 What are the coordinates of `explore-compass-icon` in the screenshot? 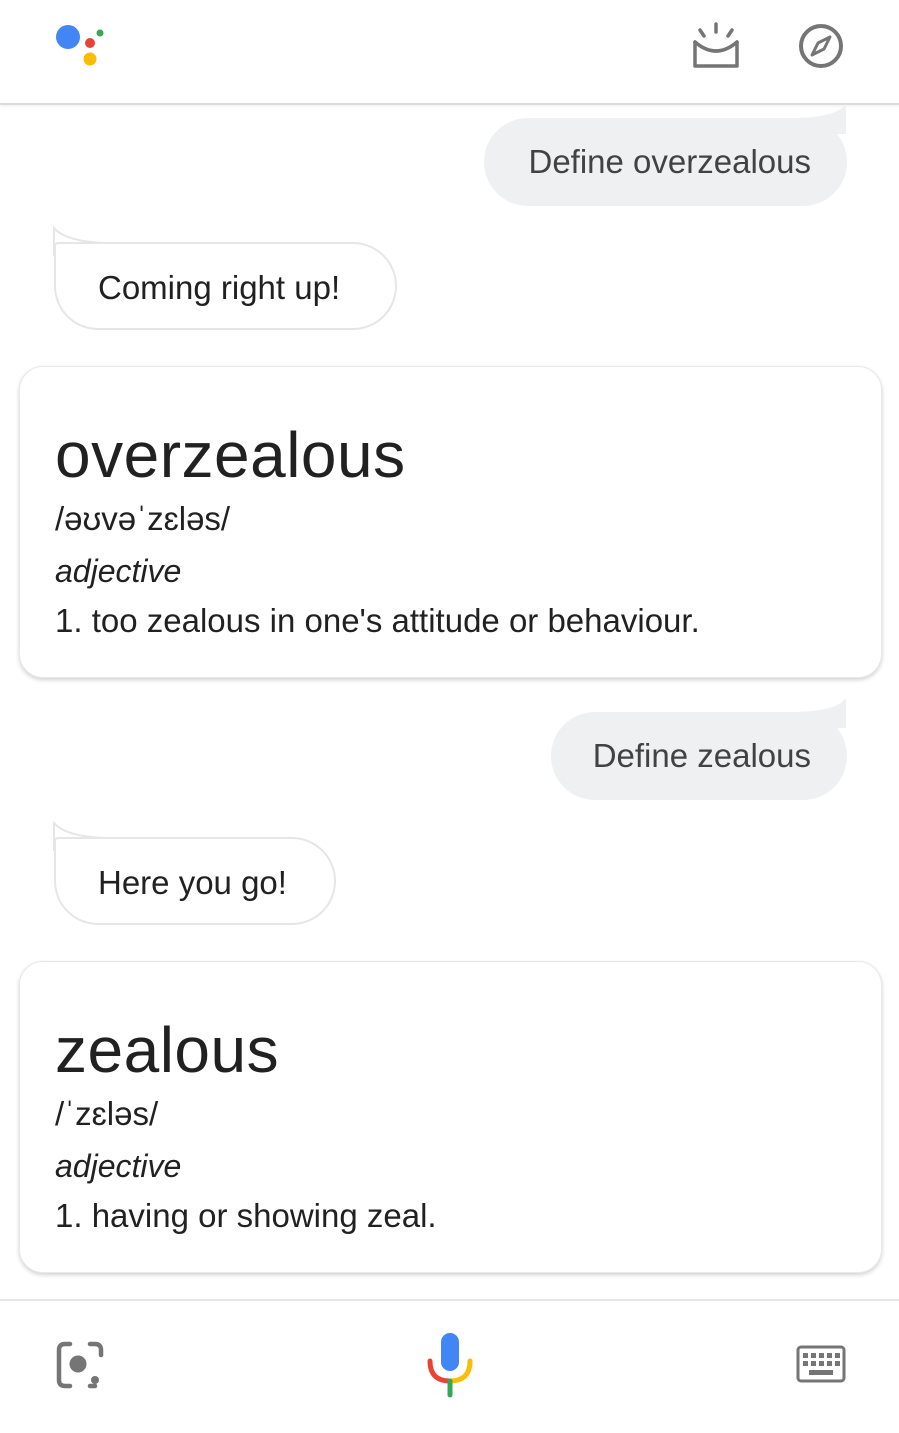 It's located at (821, 46).